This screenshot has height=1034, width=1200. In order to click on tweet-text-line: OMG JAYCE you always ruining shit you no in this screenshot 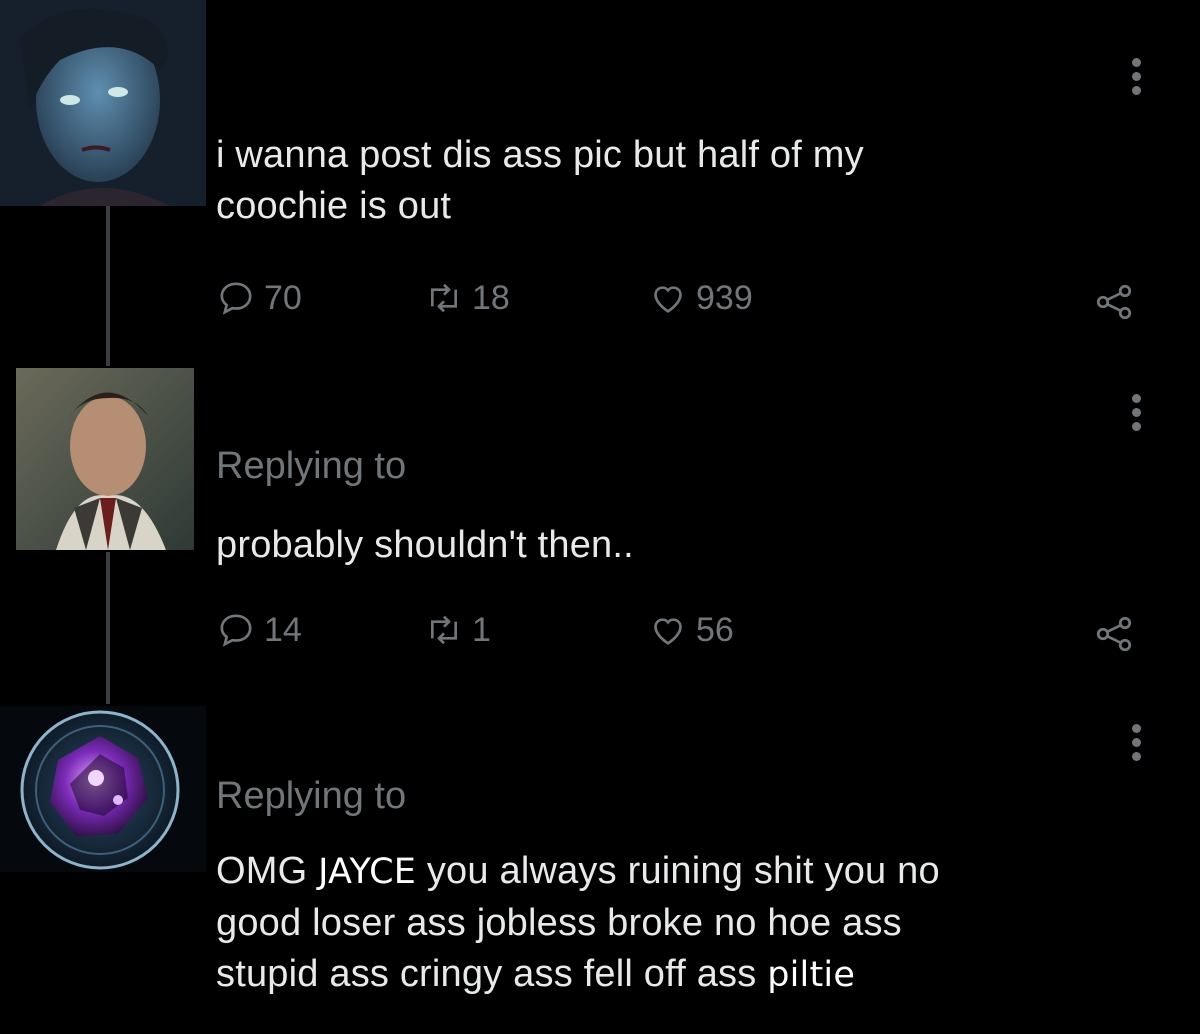, I will do `click(578, 872)`.